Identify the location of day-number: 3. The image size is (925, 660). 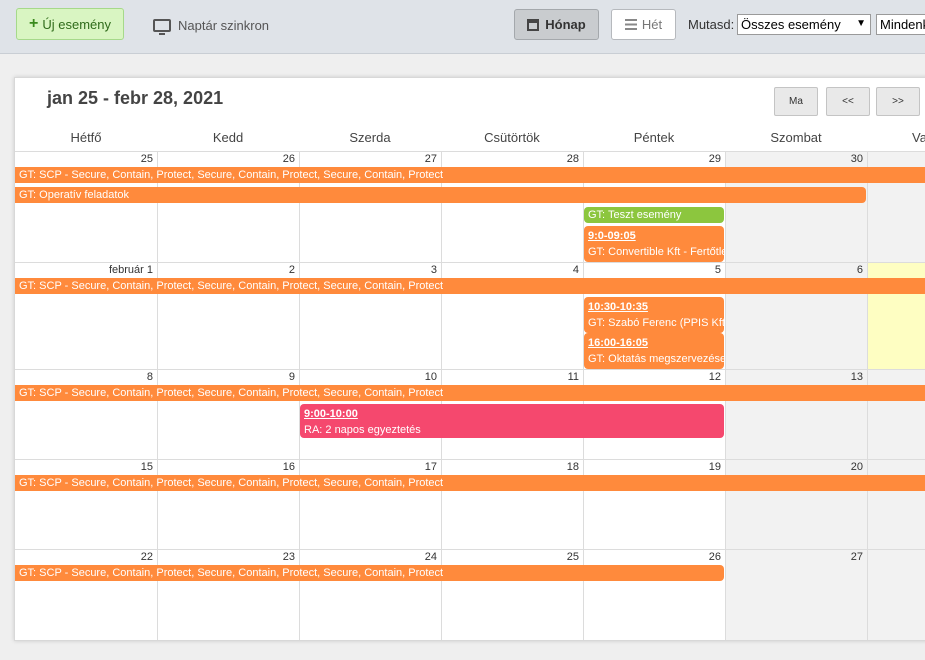
(369, 270).